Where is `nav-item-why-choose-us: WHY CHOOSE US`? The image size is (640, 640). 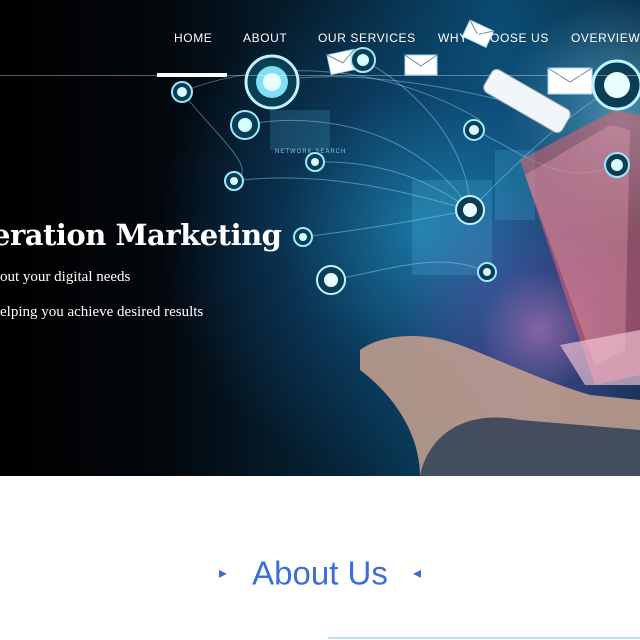 nav-item-why-choose-us: WHY CHOOSE US is located at coordinates (493, 38).